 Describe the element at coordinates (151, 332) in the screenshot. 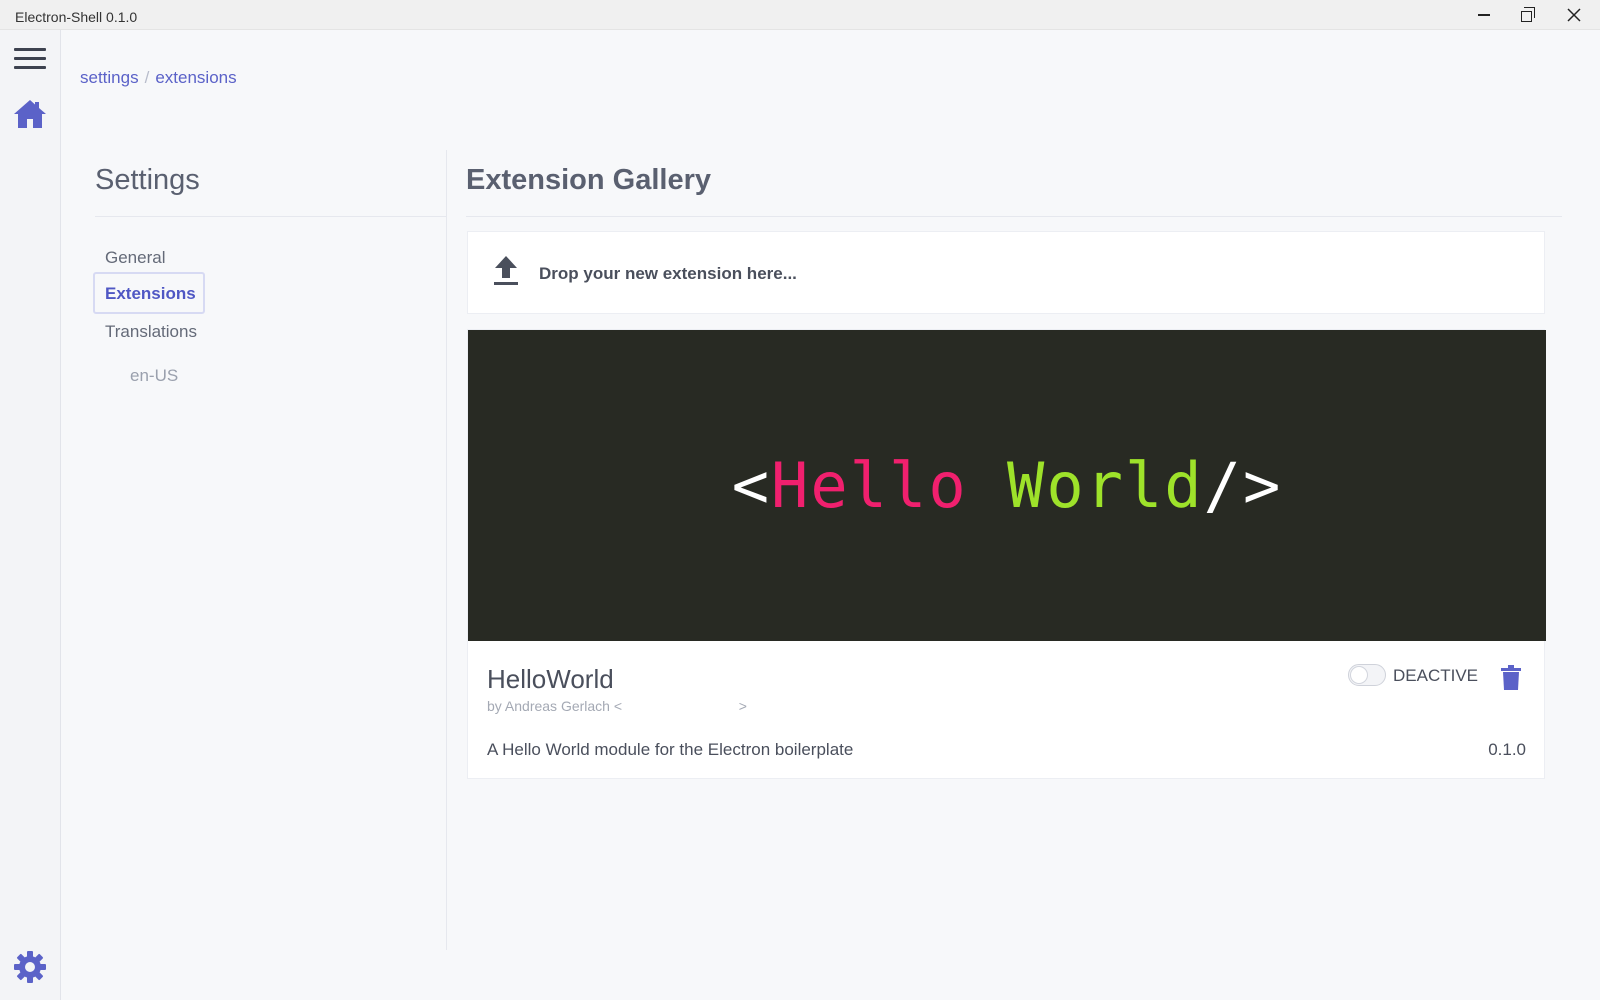

I see `nav-item-translations: Translations` at that location.